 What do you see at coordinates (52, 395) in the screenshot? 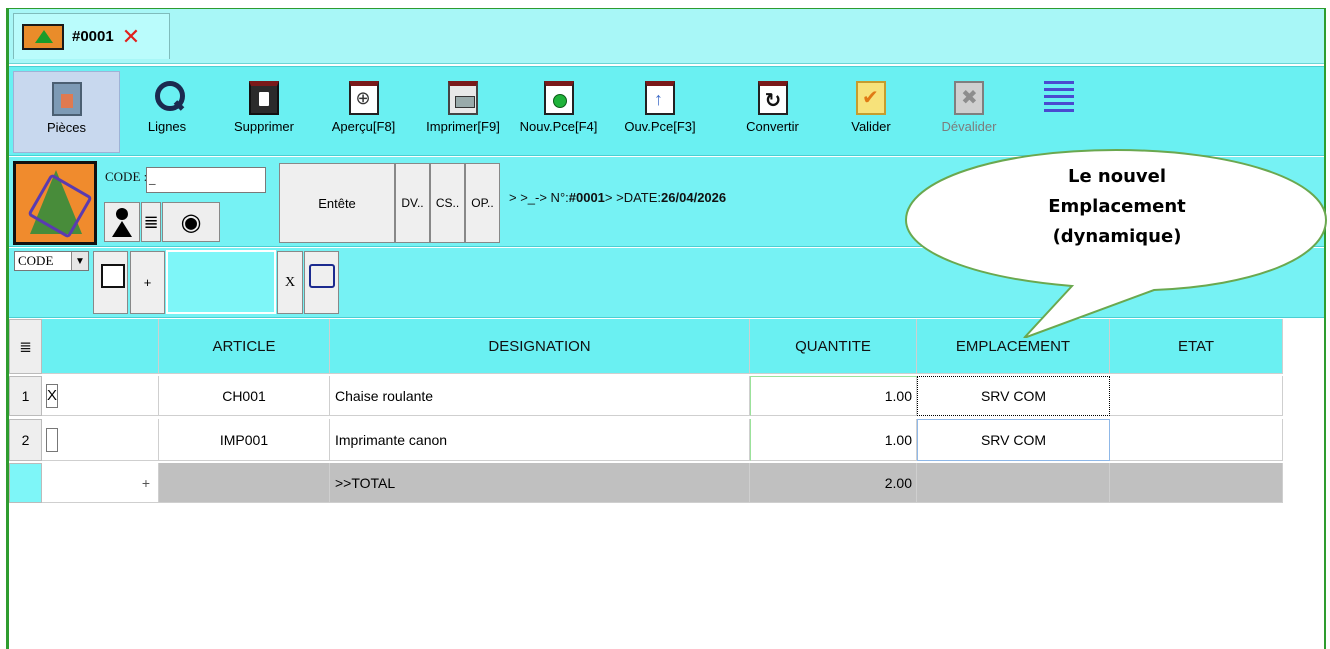
I see `row-checkbox: X` at bounding box center [52, 395].